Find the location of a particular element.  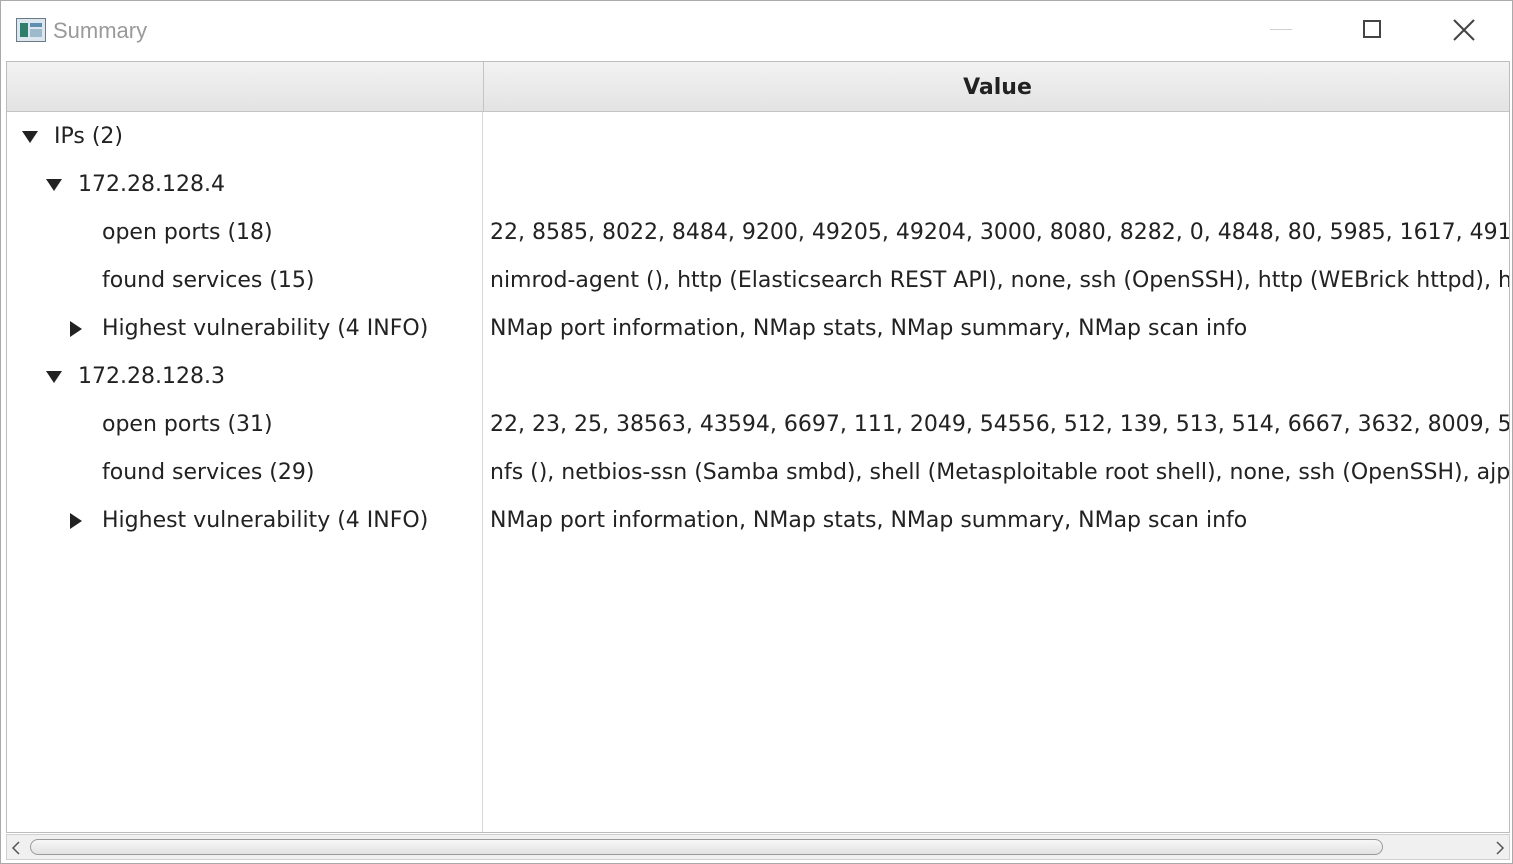

column-header-value: Value is located at coordinates (996, 86).